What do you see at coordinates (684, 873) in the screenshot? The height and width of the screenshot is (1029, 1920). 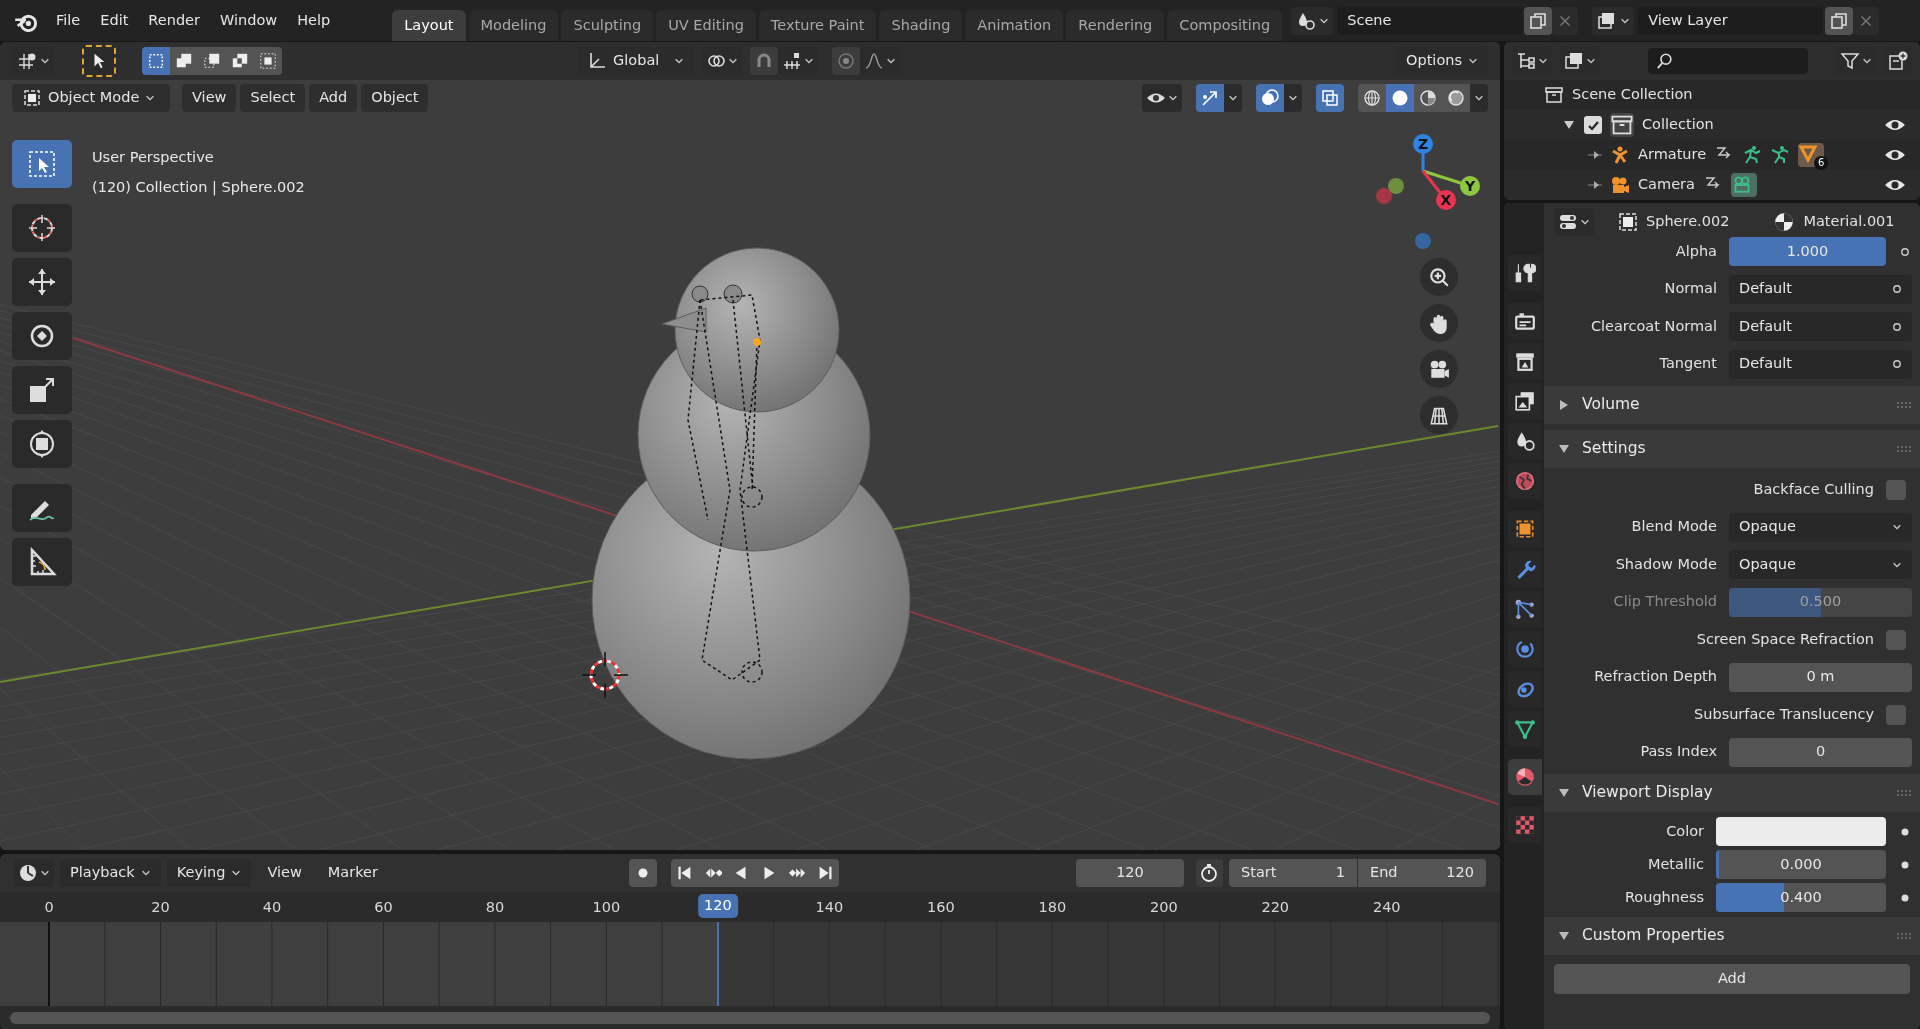 I see `jump-start-button` at bounding box center [684, 873].